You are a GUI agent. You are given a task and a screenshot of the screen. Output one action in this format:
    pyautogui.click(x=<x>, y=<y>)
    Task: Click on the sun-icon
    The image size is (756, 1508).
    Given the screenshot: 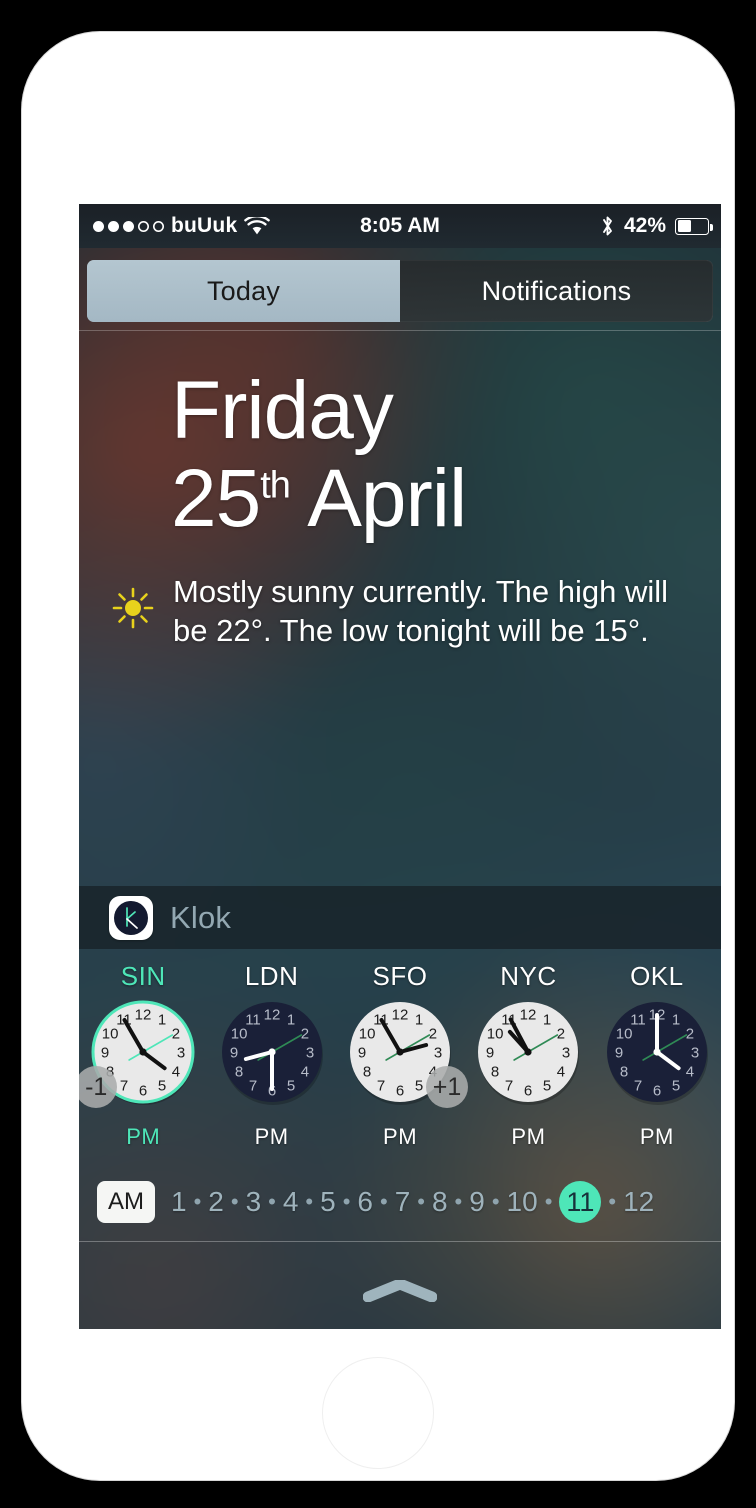 What is the action you would take?
    pyautogui.click(x=133, y=608)
    